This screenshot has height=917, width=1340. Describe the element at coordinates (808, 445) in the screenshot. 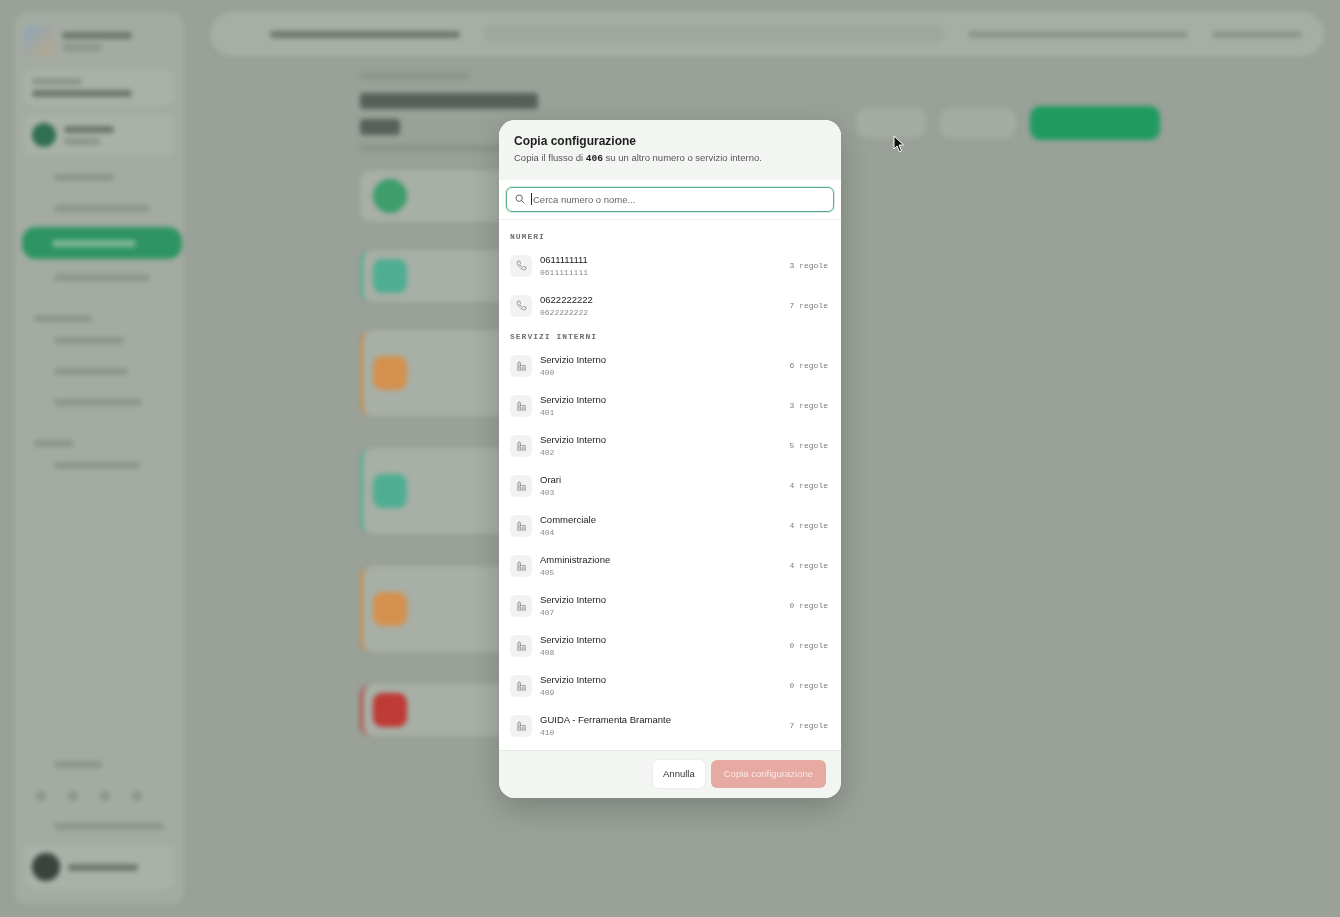

I see `rule-count: 5 regole` at that location.